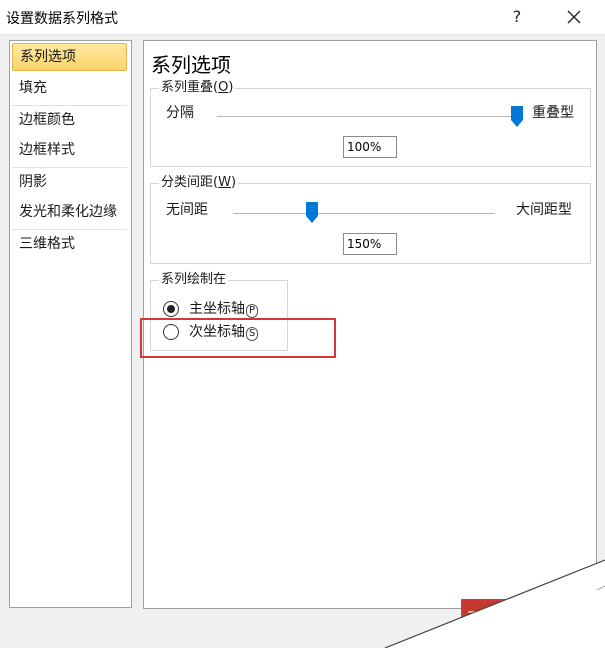 The width and height of the screenshot is (605, 648). What do you see at coordinates (494, 603) in the screenshot?
I see `page-fold-overlay` at bounding box center [494, 603].